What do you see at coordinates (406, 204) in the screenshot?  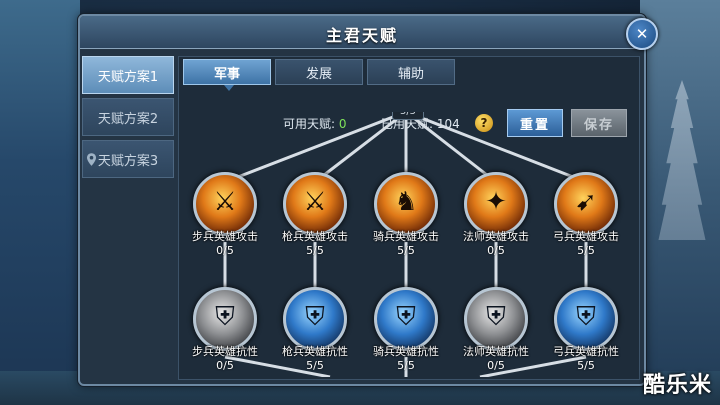 I see `cavalry-attack-icon: ♞` at bounding box center [406, 204].